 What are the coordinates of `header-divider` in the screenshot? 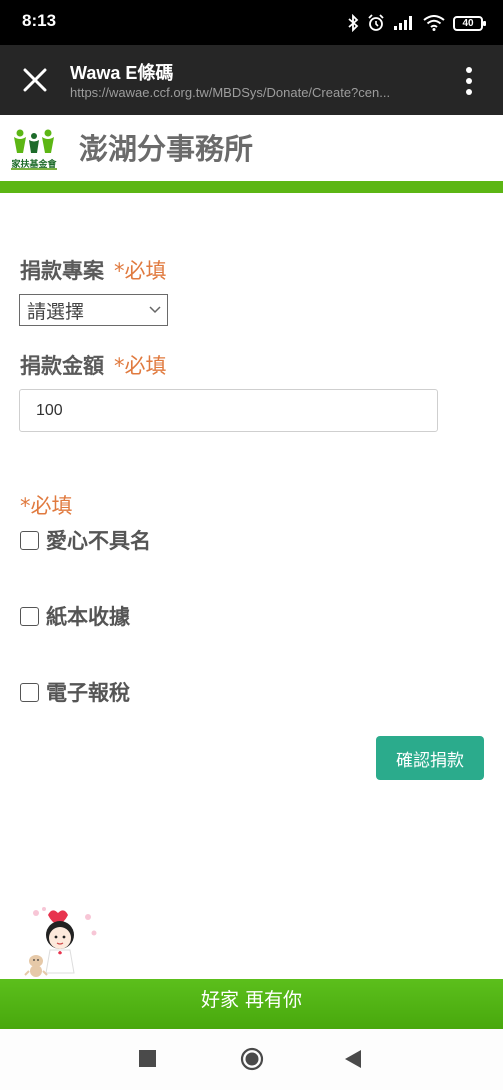 It's located at (251, 187).